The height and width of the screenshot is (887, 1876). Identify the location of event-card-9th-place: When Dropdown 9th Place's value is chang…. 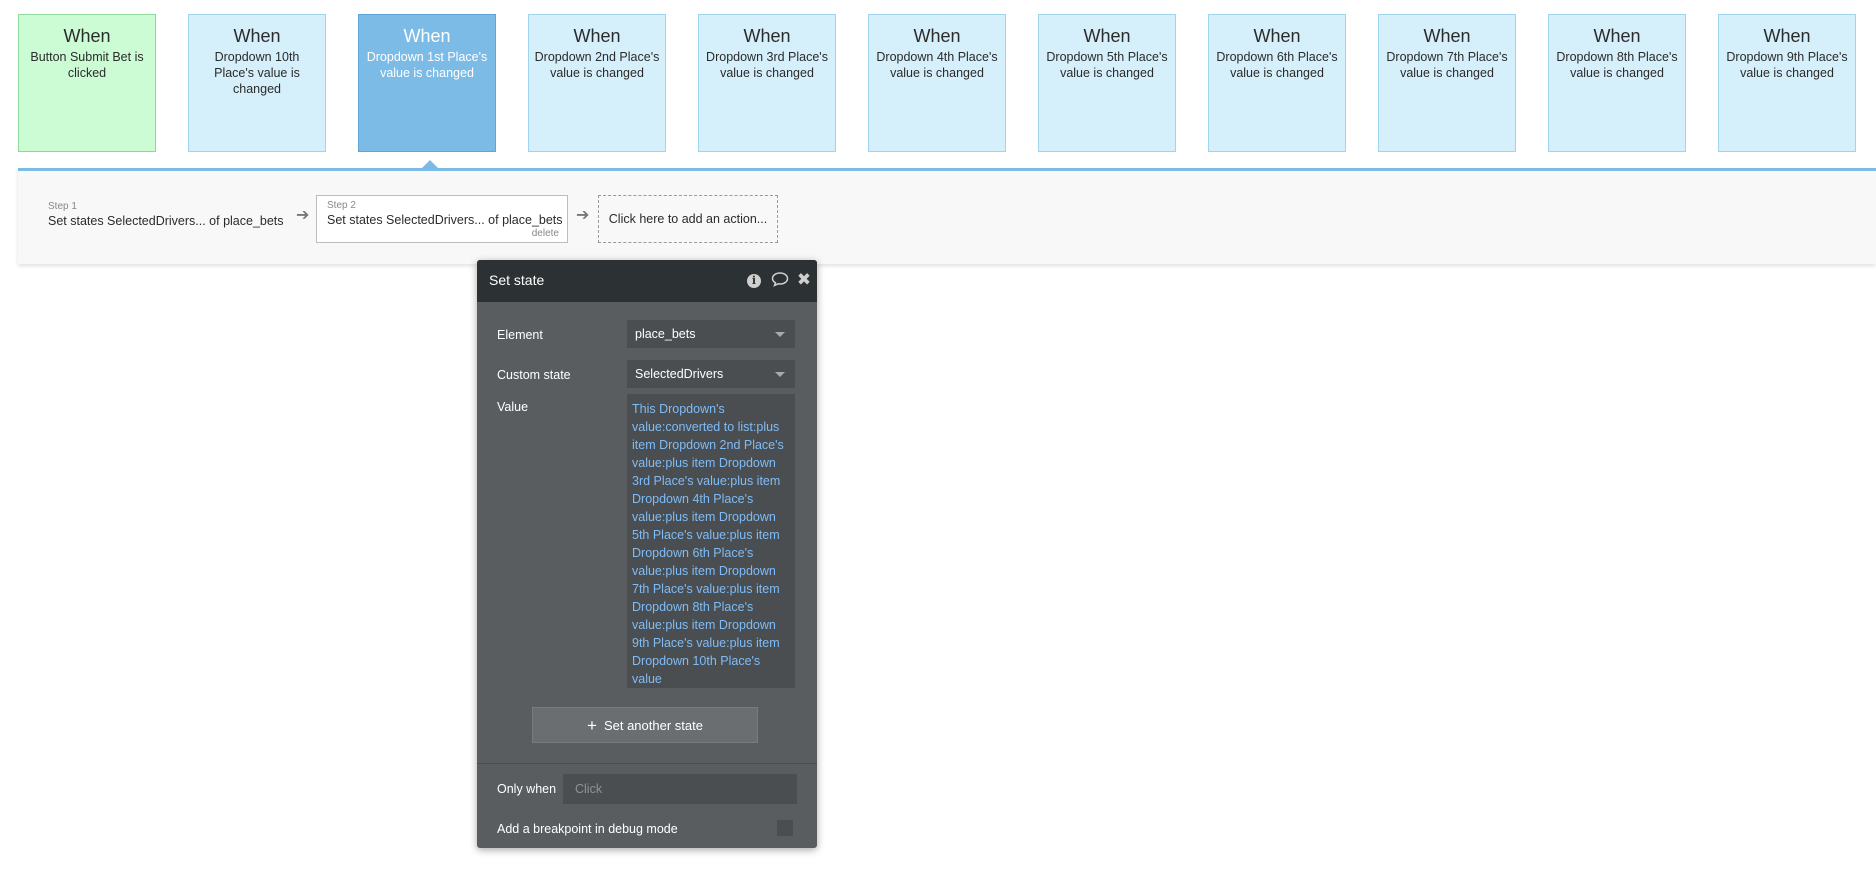
(1787, 83).